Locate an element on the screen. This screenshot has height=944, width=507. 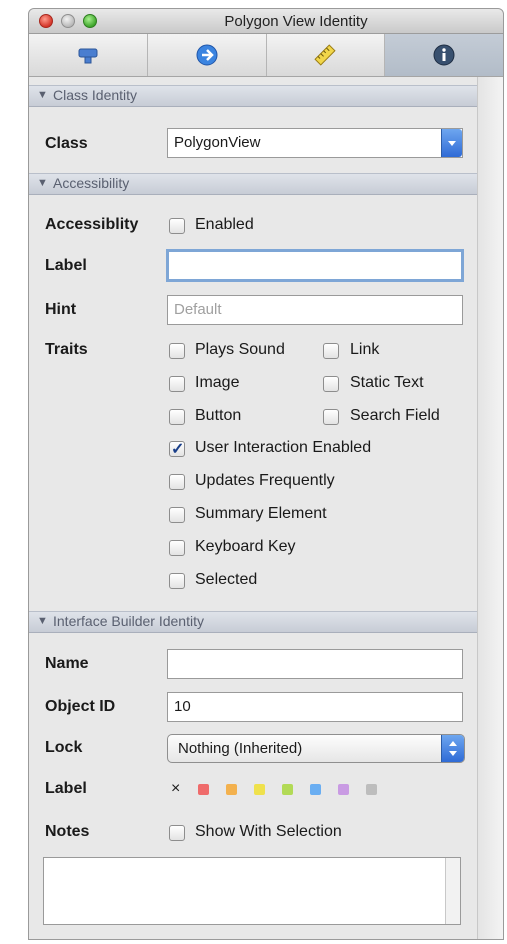
selected-label: Selected is located at coordinates (226, 579).